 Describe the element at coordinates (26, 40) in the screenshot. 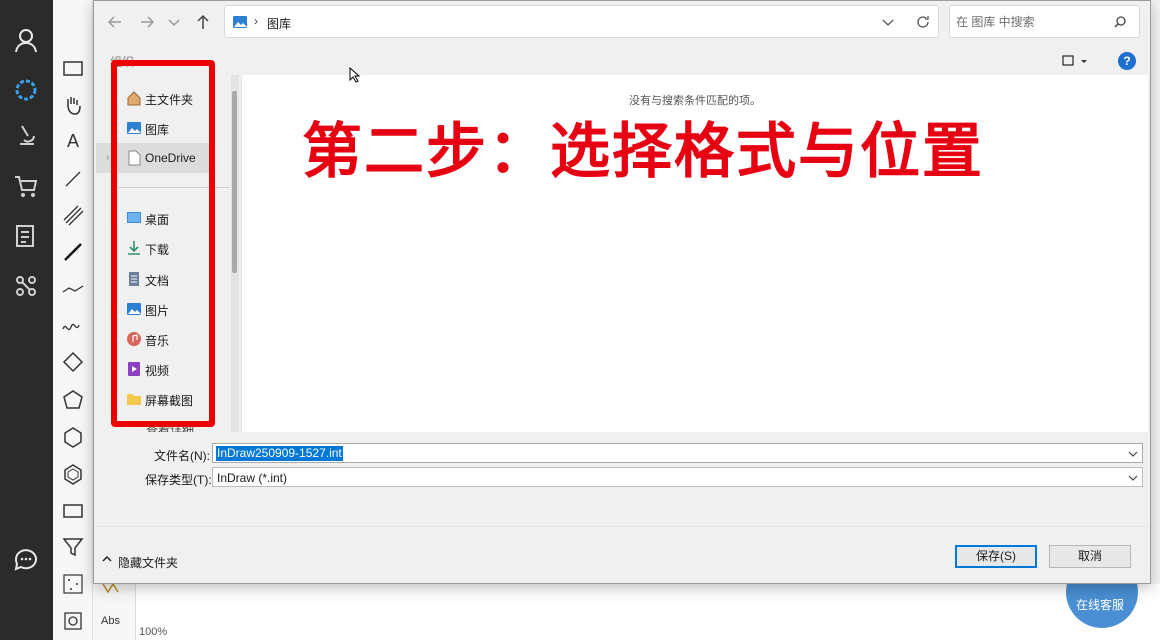

I see `user-icon` at that location.